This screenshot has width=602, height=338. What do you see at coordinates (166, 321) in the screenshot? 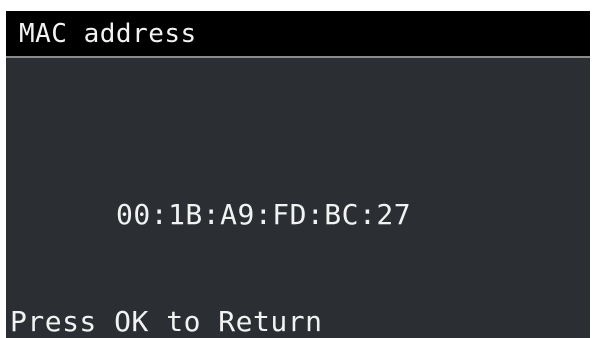
I see `return-hint: Press OK to Return` at bounding box center [166, 321].